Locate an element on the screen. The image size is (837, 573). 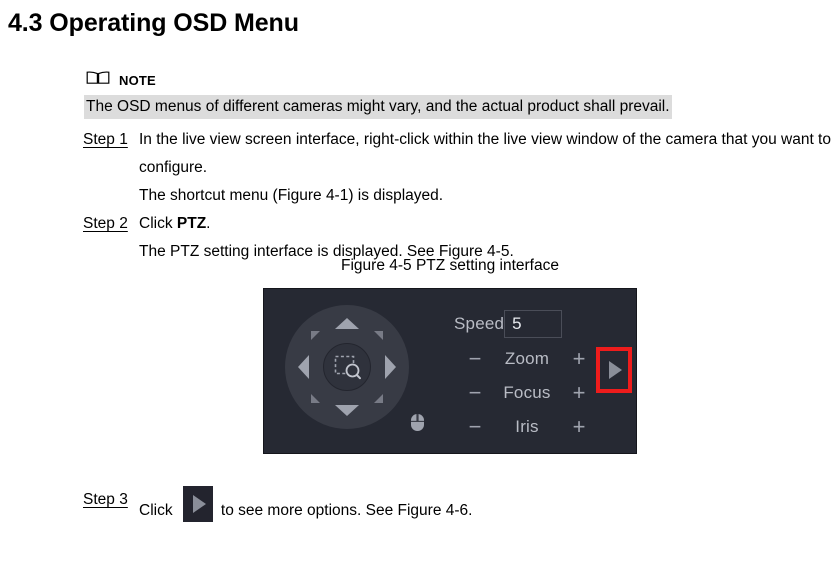
step-2-text: Click PTZ. is located at coordinates (485, 224).